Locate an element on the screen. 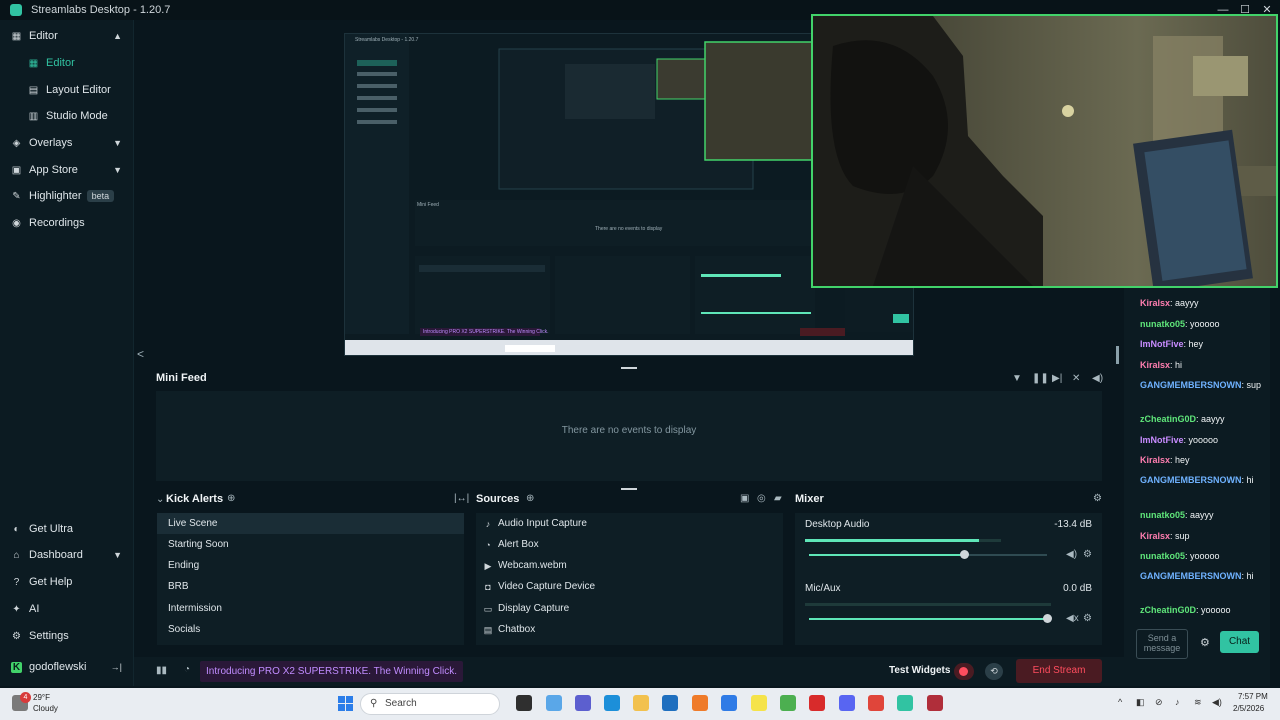 Image resolution: width=1280 pixels, height=720 pixels. tray-app-icon: ◧ is located at coordinates (1140, 702).